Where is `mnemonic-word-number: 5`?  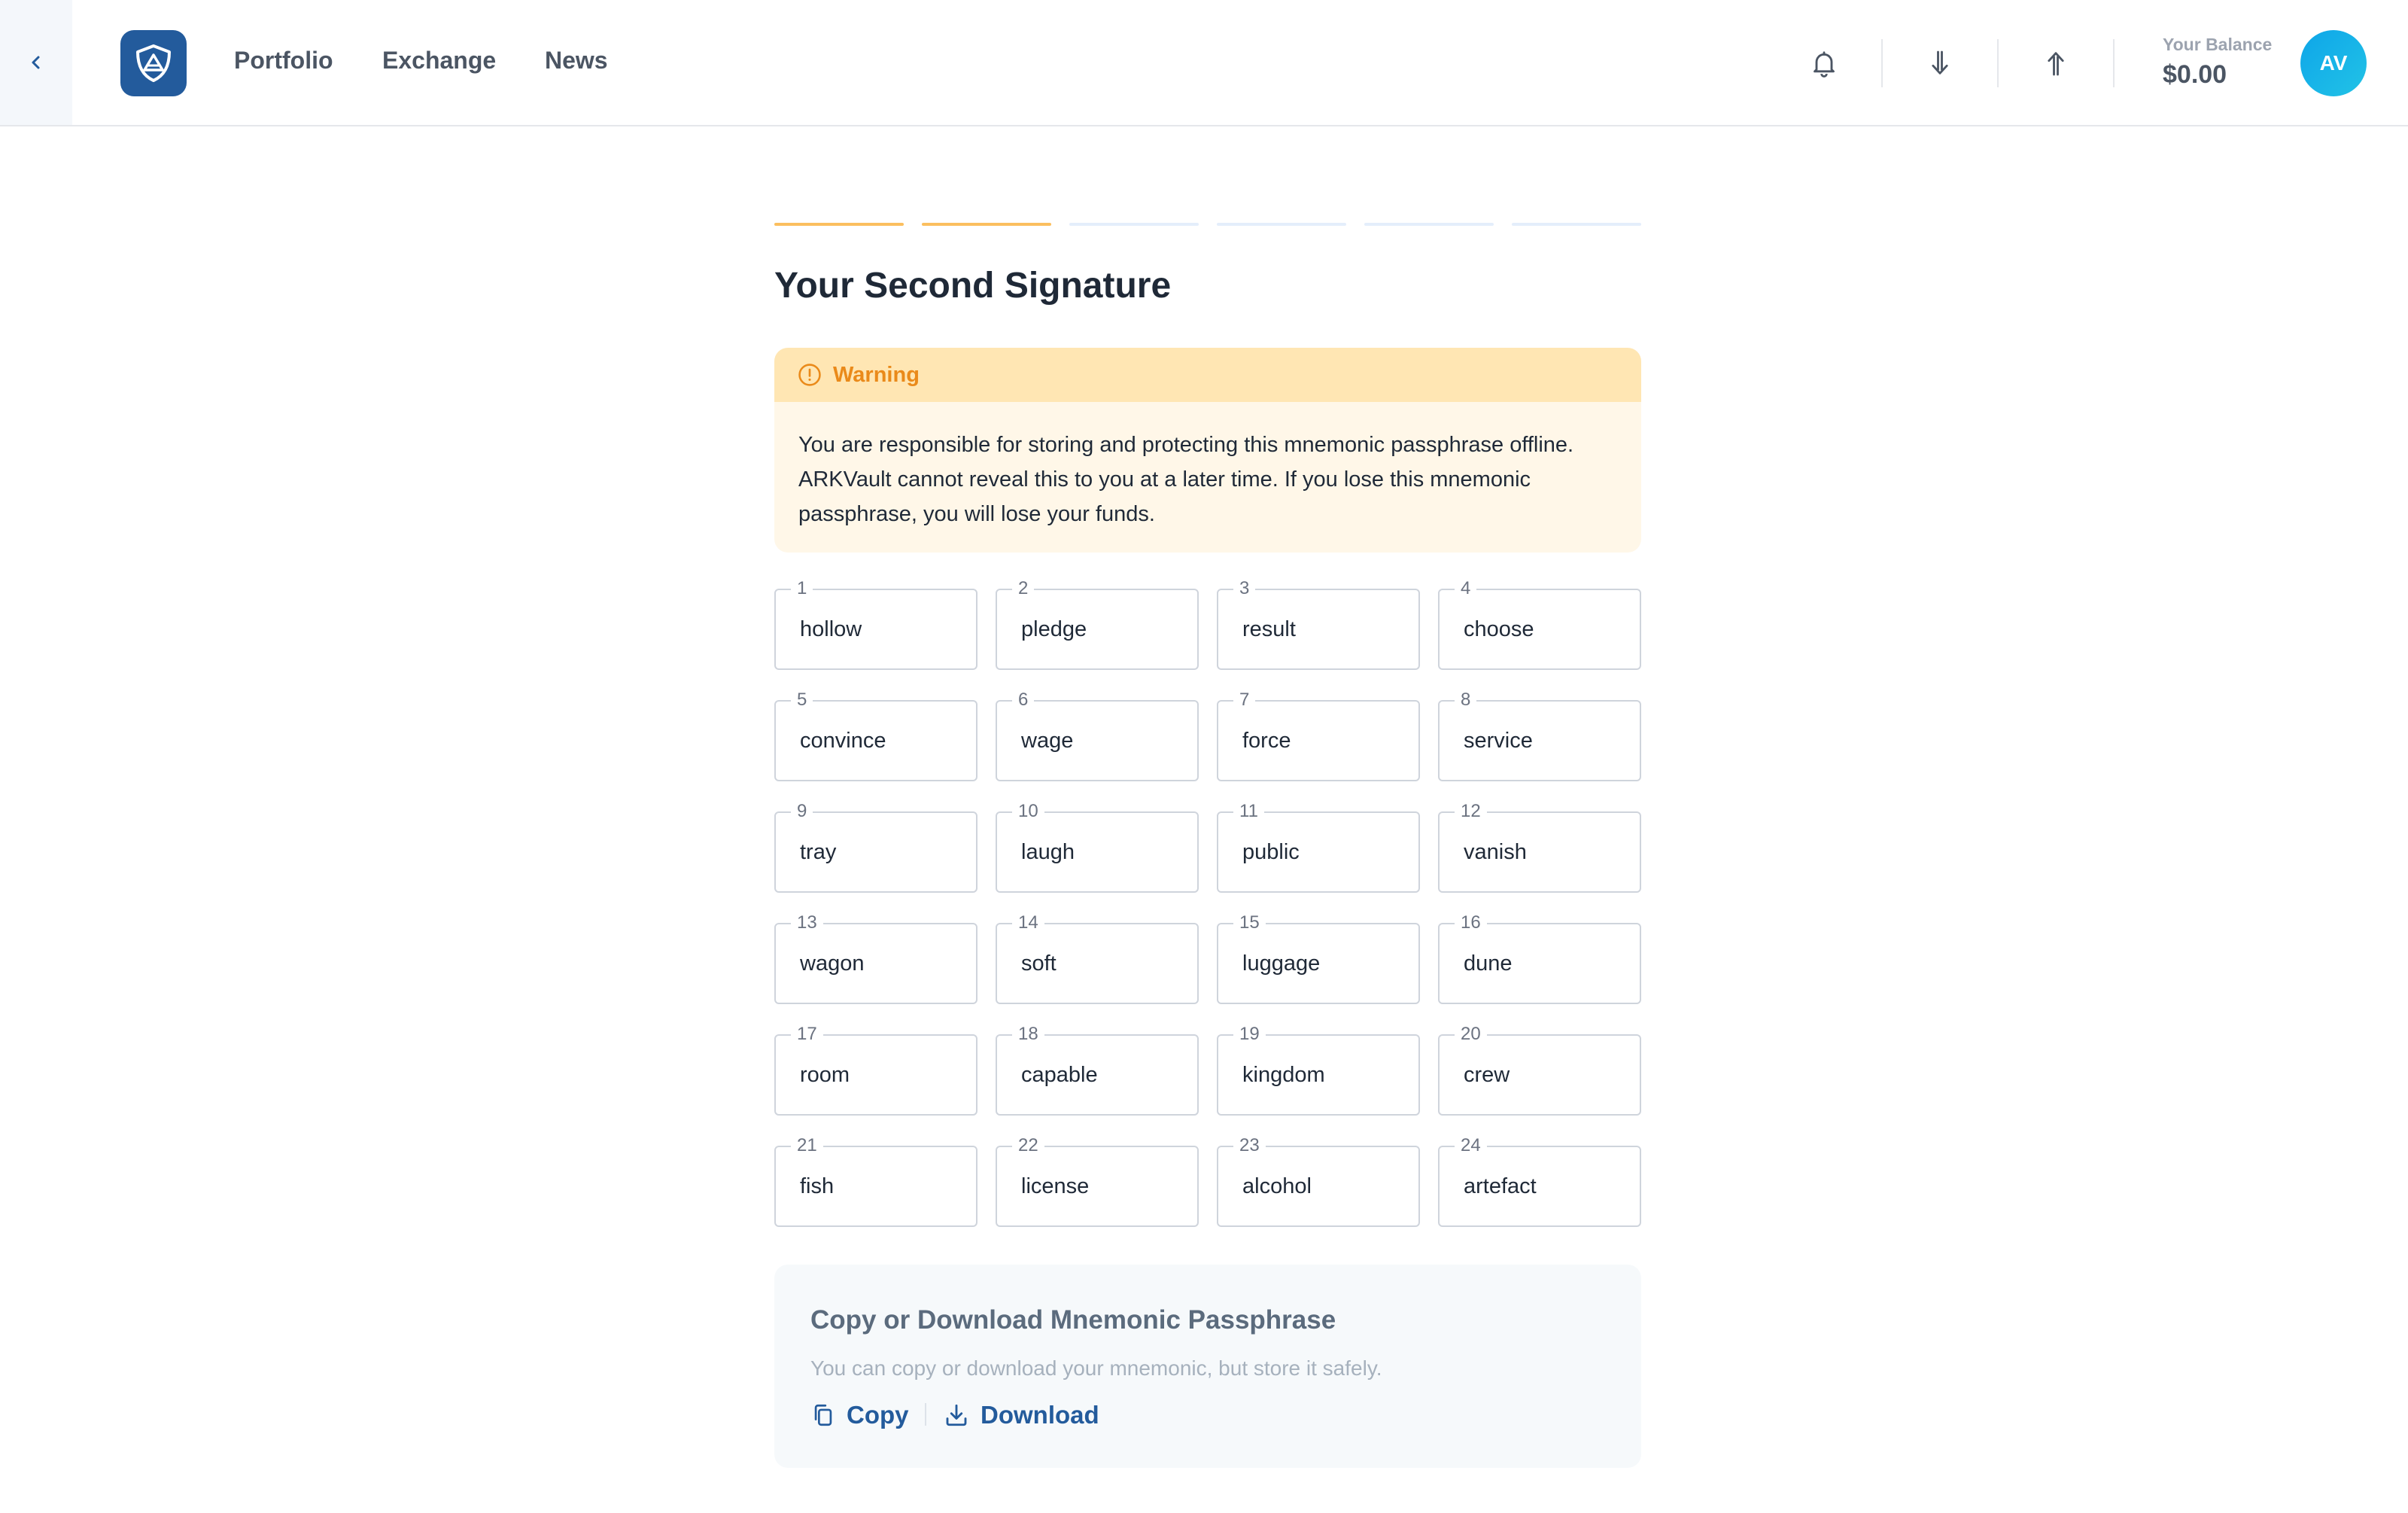 mnemonic-word-number: 5 is located at coordinates (802, 700).